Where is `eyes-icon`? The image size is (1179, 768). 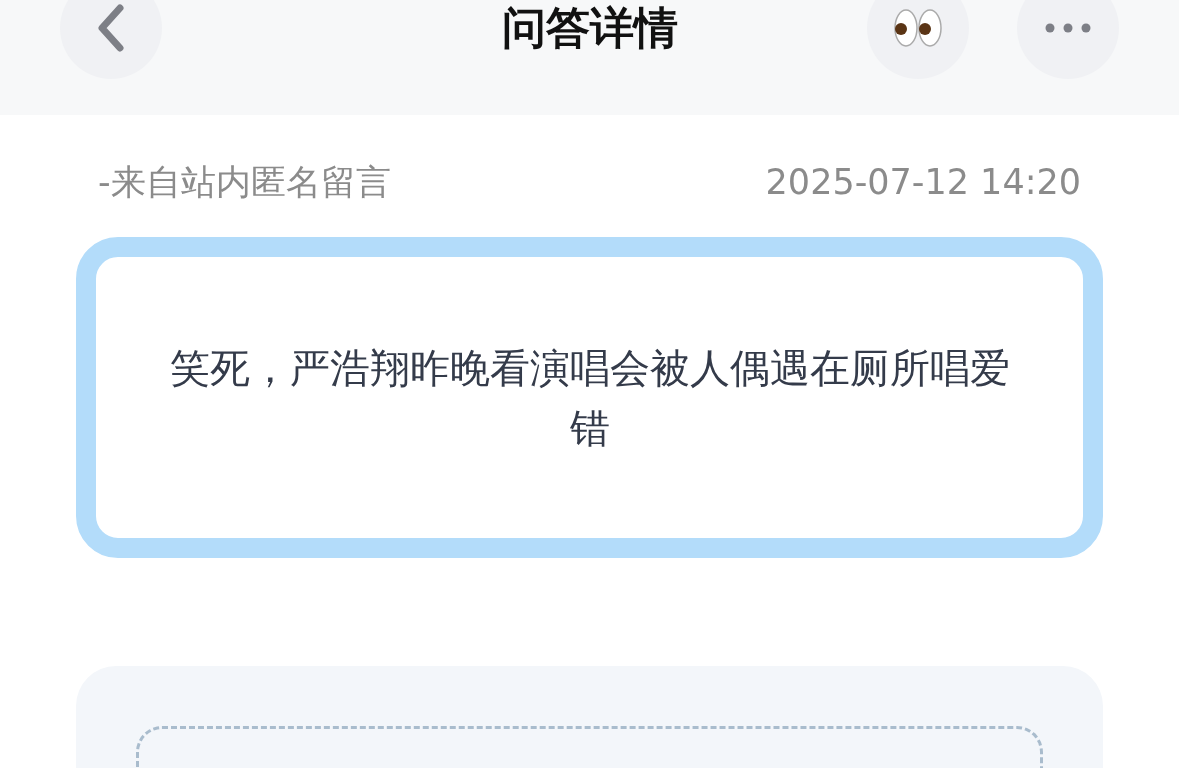 eyes-icon is located at coordinates (918, 28).